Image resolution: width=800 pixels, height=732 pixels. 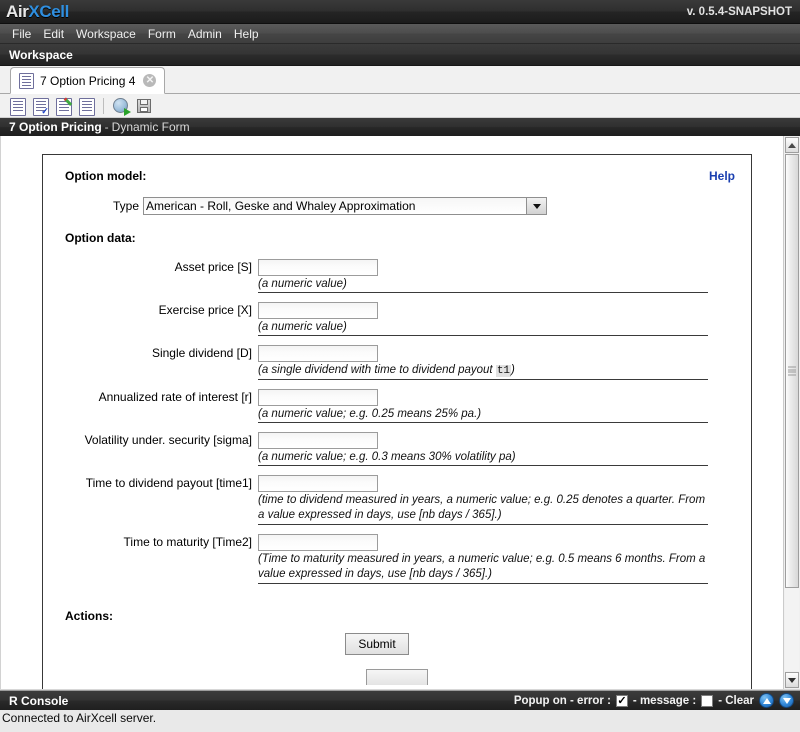 What do you see at coordinates (150, 80) in the screenshot?
I see `close-icon: ✕` at bounding box center [150, 80].